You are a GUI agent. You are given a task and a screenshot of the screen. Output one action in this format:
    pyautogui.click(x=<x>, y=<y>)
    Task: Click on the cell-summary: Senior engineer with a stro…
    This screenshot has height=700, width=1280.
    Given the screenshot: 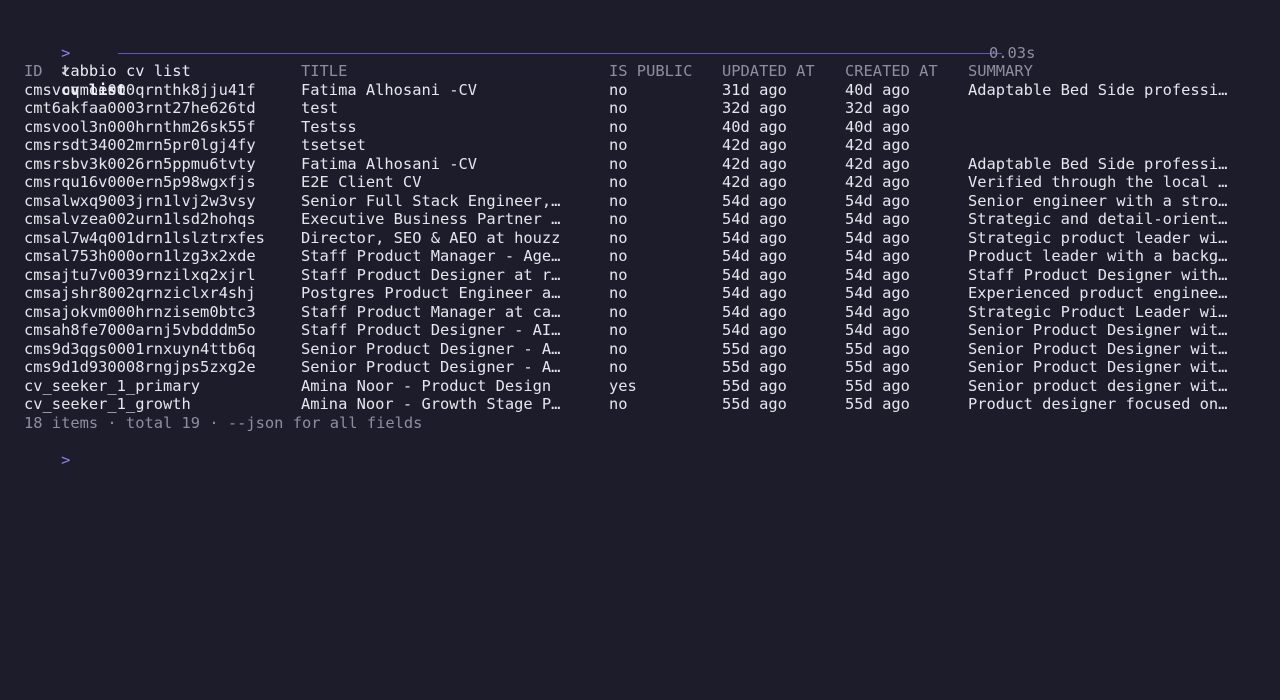 What is the action you would take?
    pyautogui.click(x=1098, y=200)
    